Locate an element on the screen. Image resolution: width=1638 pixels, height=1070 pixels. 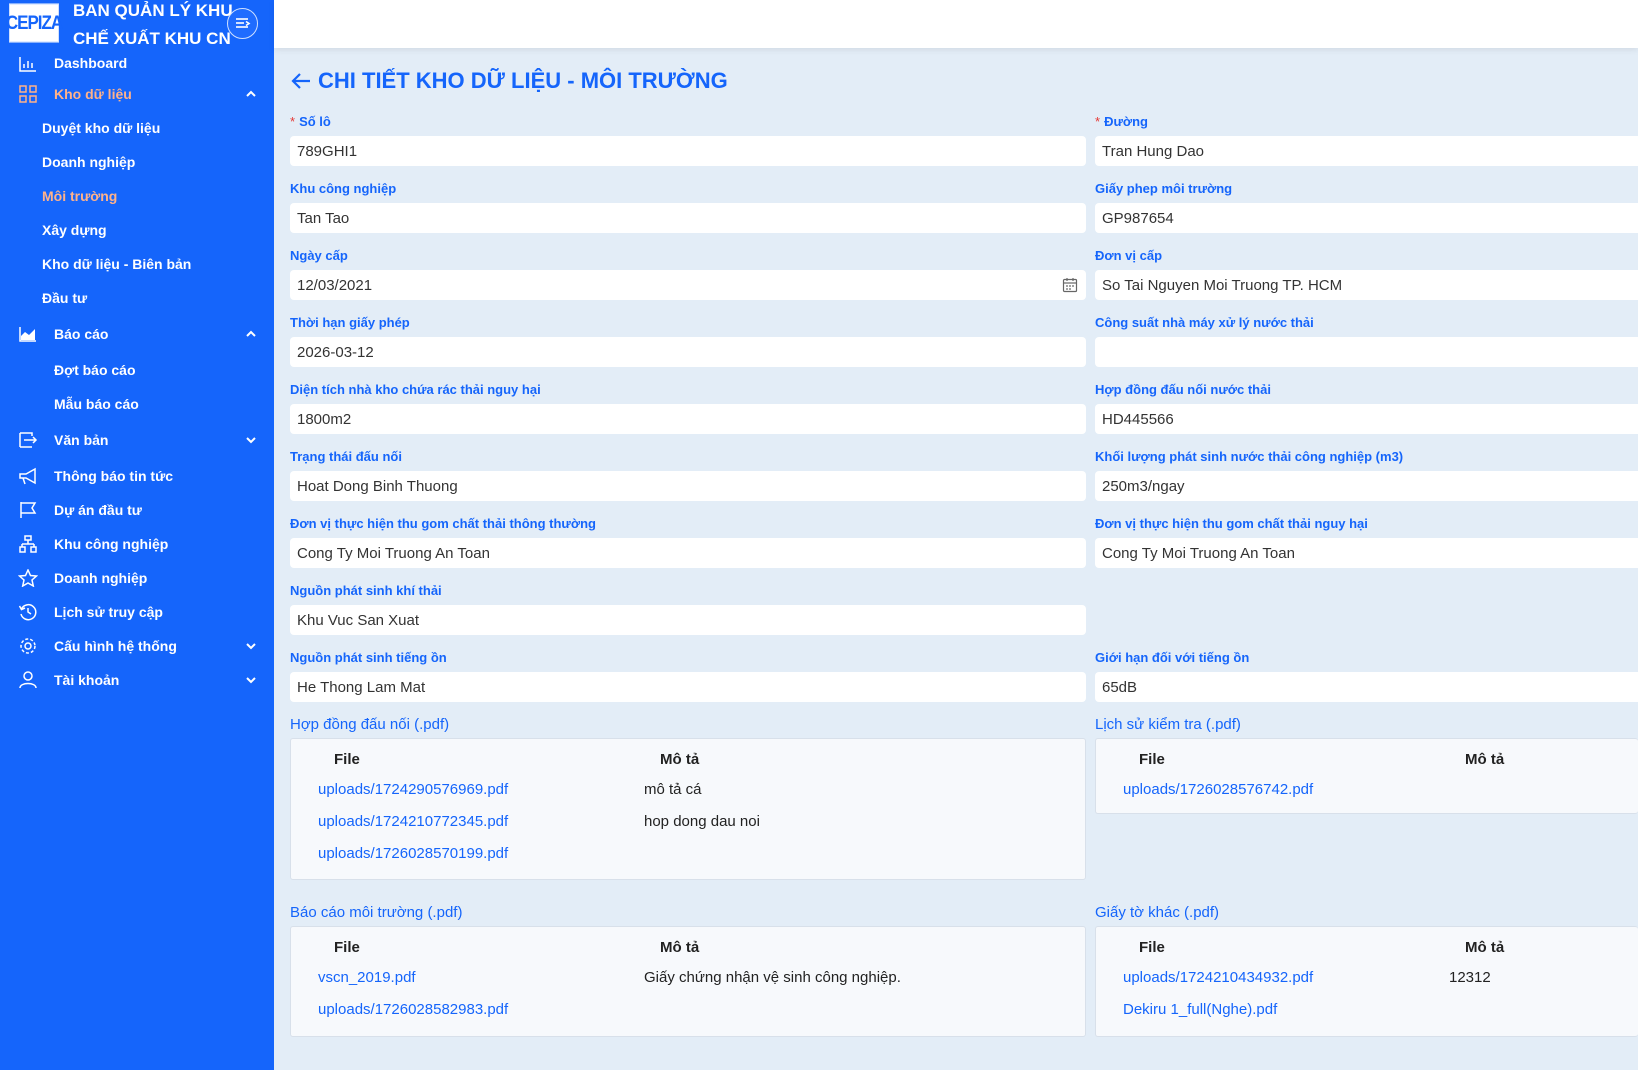
submenu-item-bien-ban: Kho dữ liệu - Biên bản is located at coordinates (137, 264).